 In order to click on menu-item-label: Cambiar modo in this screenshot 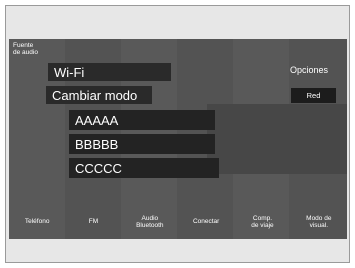, I will do `click(95, 95)`.